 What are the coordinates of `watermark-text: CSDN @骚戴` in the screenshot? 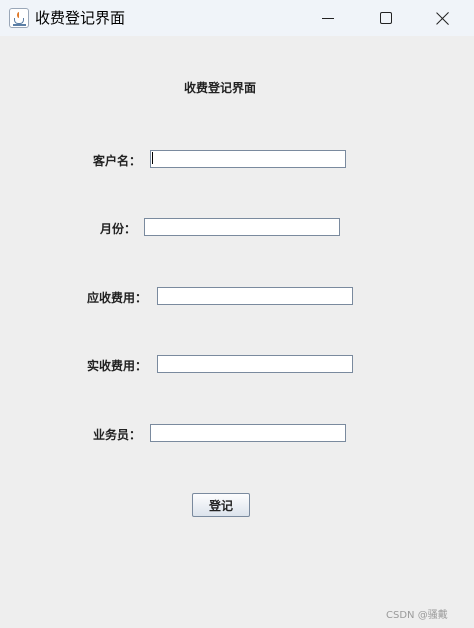 It's located at (417, 615).